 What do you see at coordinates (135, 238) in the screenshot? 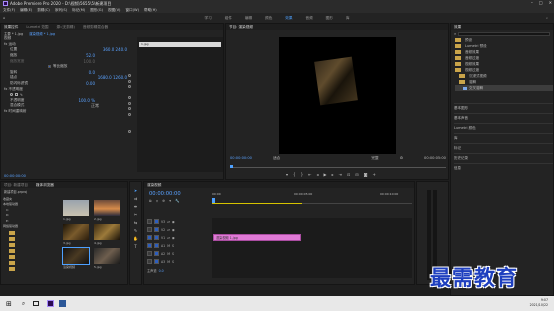
I see `hand-tool-icon: ✋` at bounding box center [135, 238].